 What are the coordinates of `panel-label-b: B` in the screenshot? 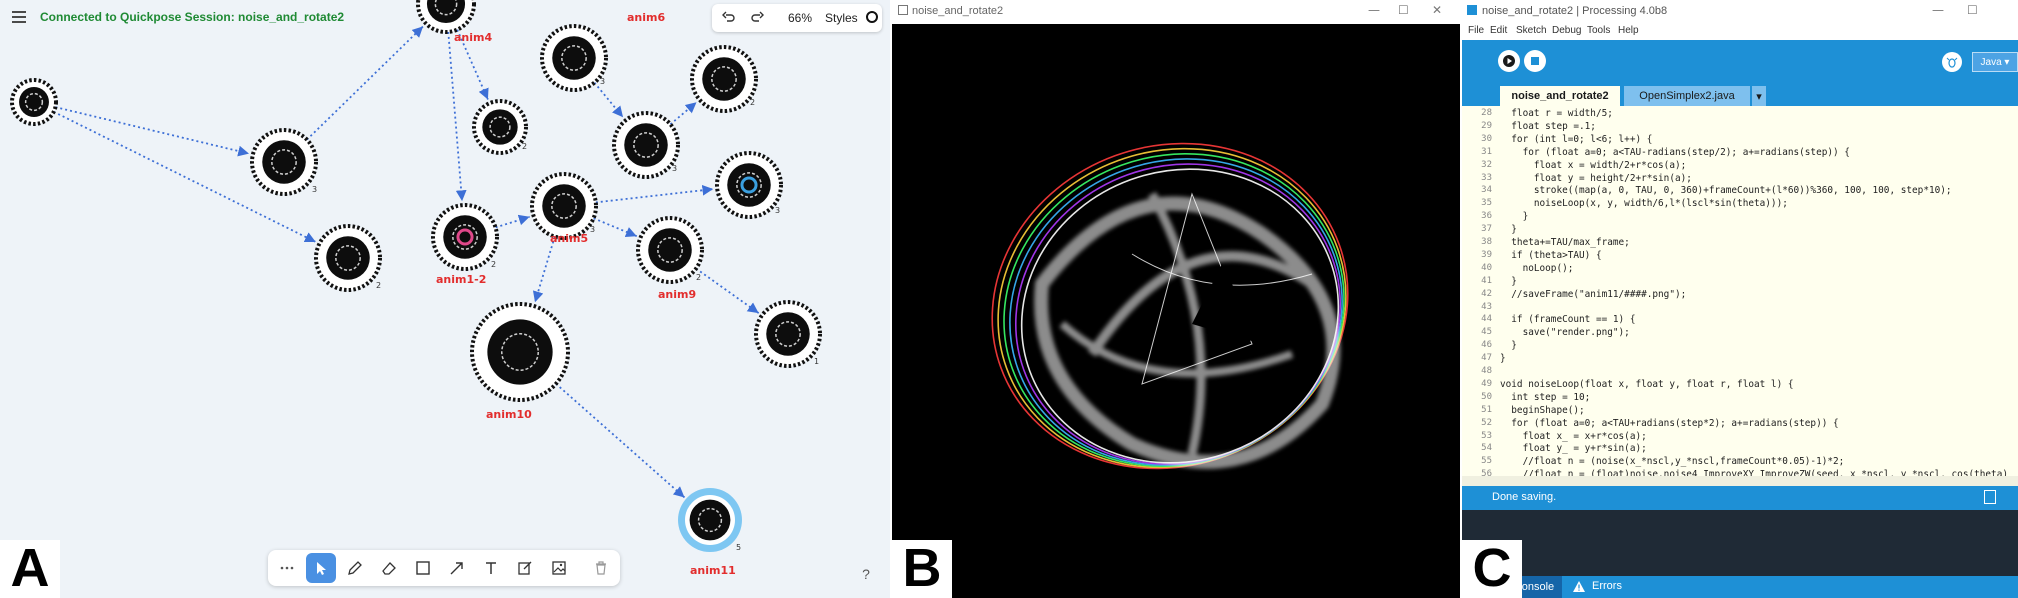 It's located at (922, 569).